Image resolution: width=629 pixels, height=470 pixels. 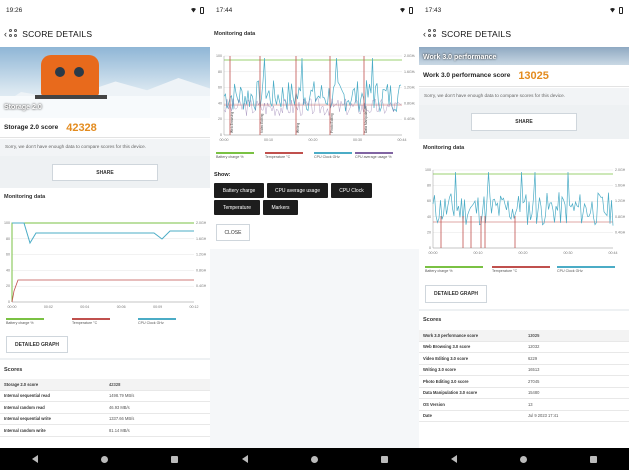 What do you see at coordinates (233, 232) in the screenshot?
I see `close-button: CLOSE` at bounding box center [233, 232].